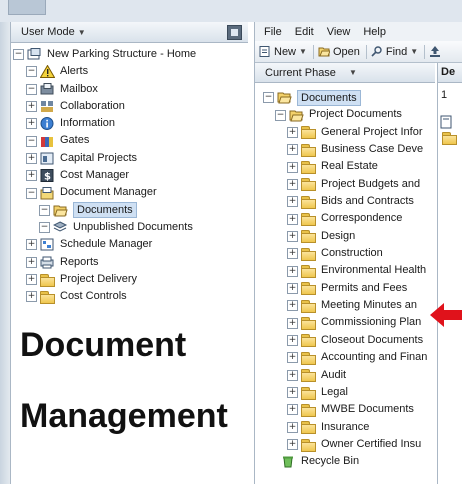 This screenshot has height=484, width=462. Describe the element at coordinates (131, 106) in the screenshot. I see `nav-tree-item: + Collaboration` at that location.